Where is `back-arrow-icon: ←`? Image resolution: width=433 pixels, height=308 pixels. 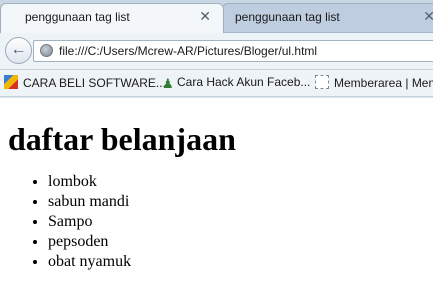
back-arrow-icon: ← is located at coordinates (18, 49).